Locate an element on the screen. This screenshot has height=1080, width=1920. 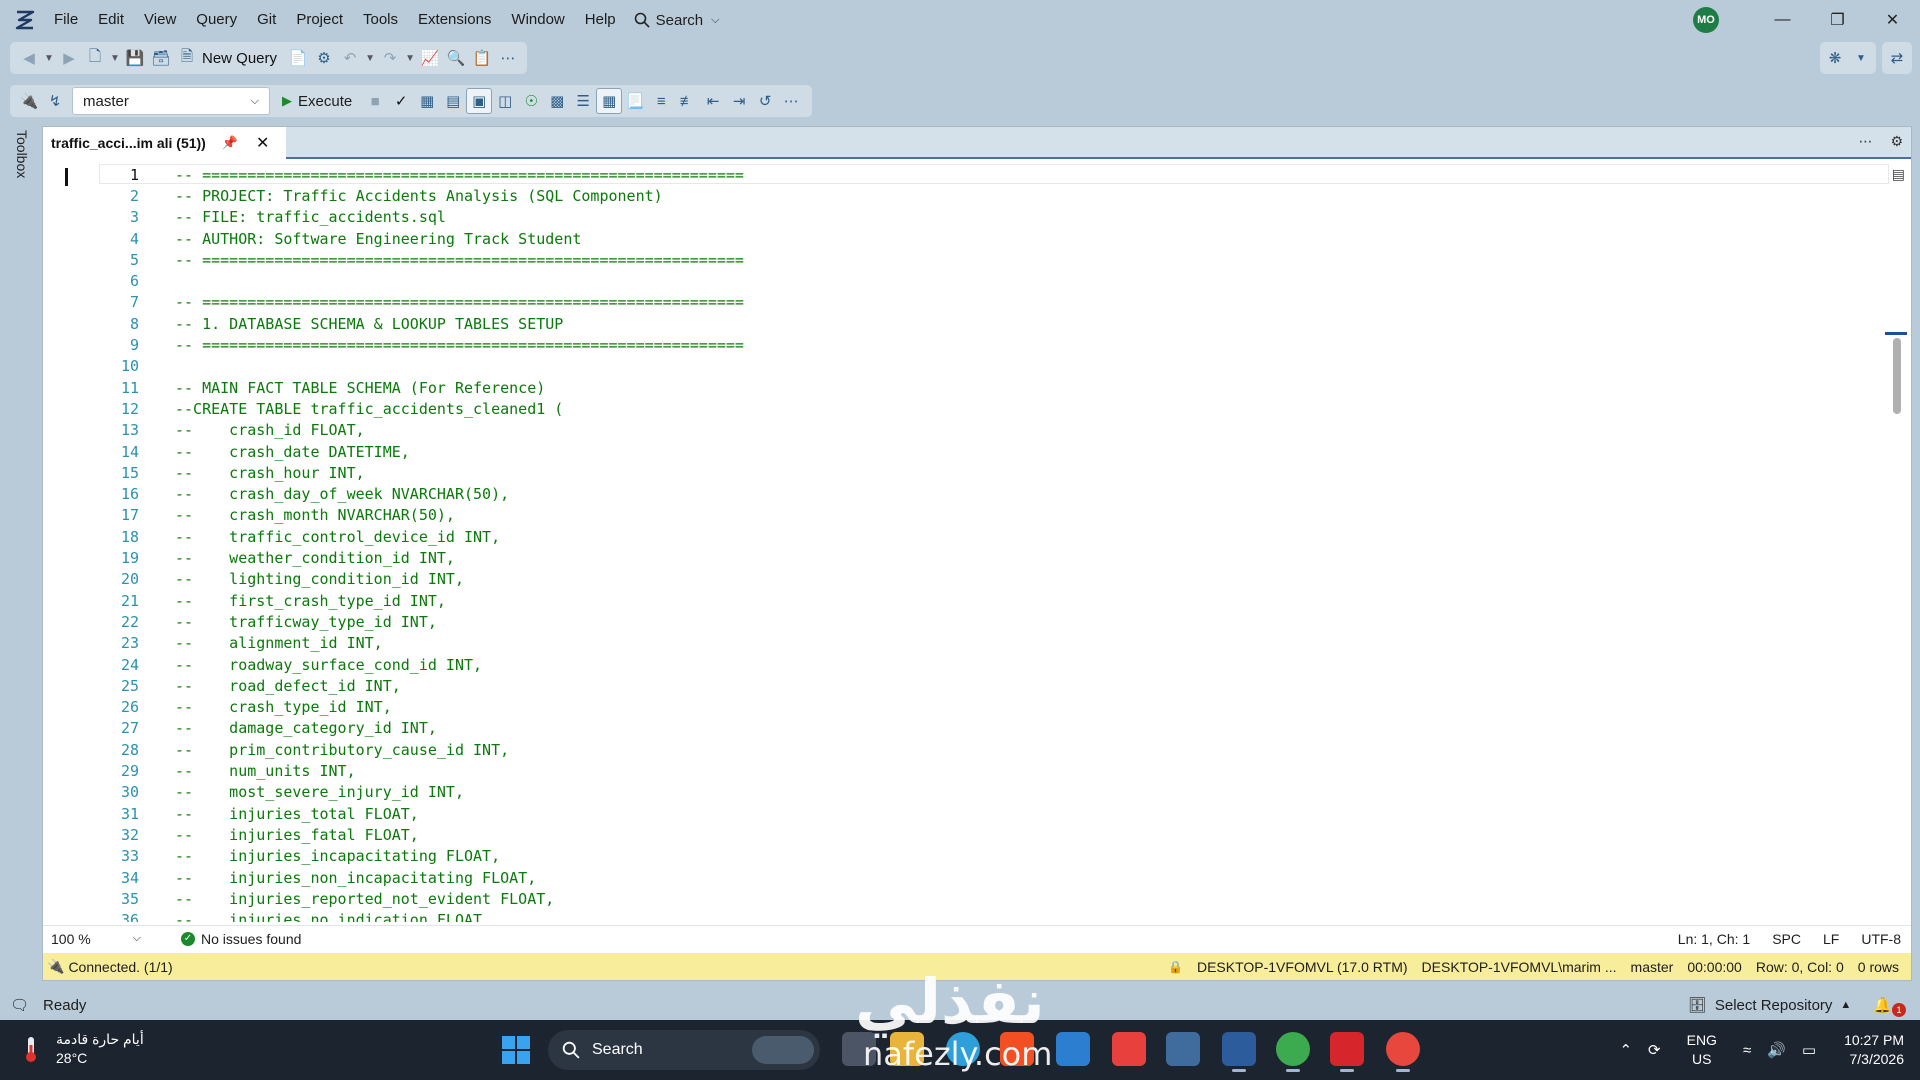
code-line: 30 -- most_severe_injury_id INT, is located at coordinates (253, 792).